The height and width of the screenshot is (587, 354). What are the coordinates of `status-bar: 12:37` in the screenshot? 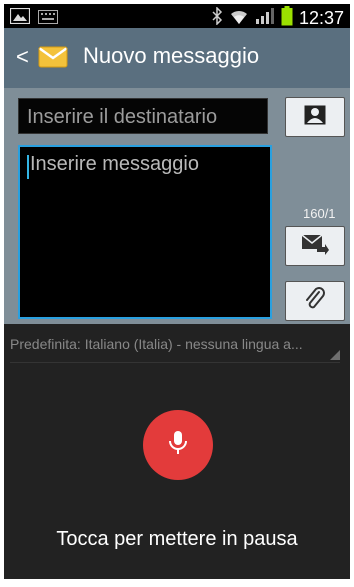 It's located at (177, 16).